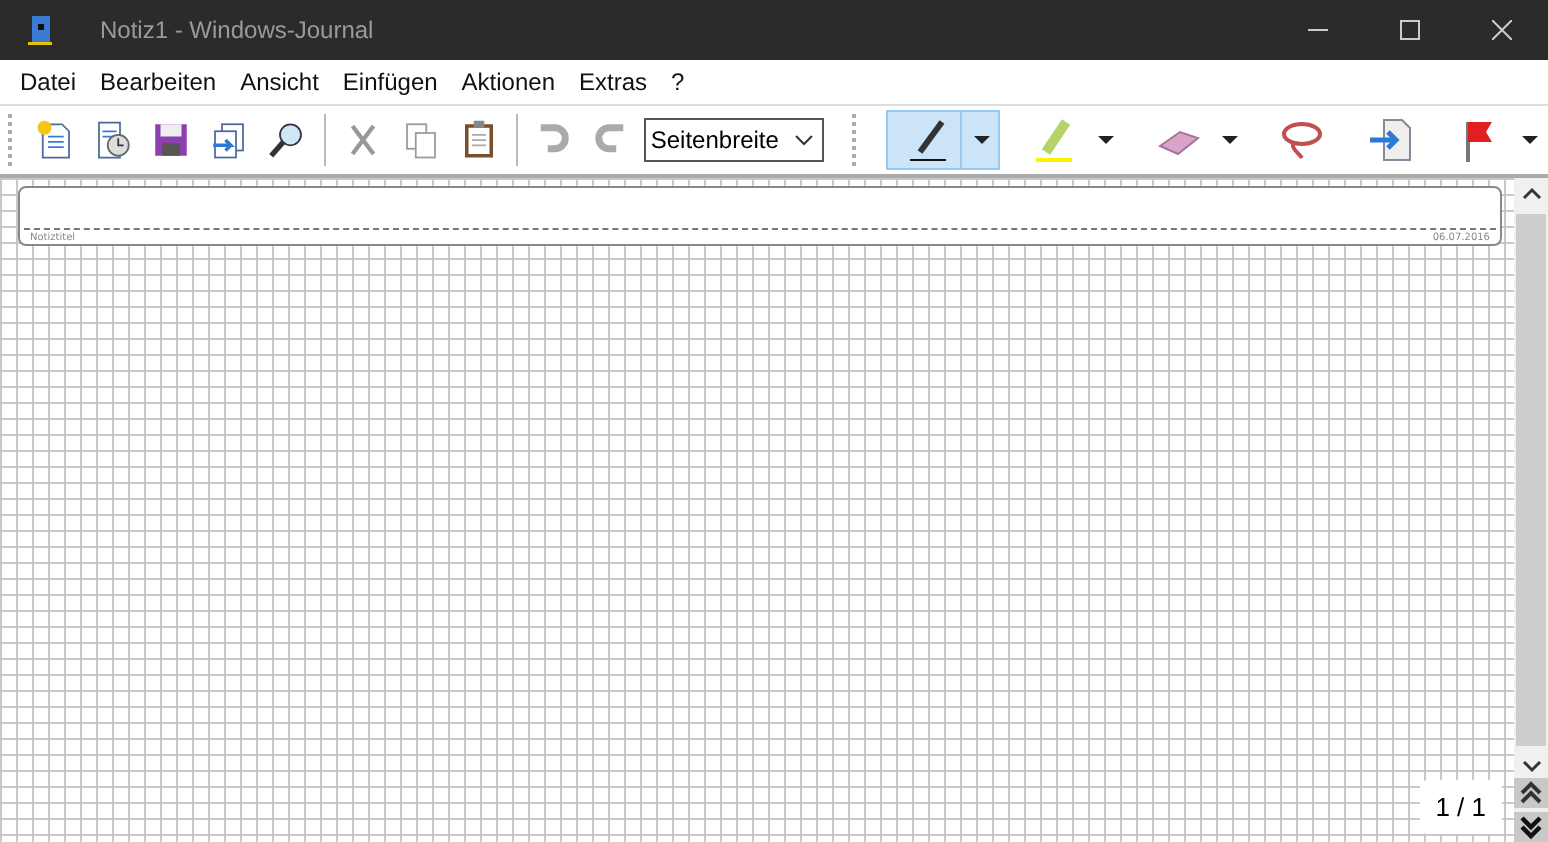 The height and width of the screenshot is (842, 1548). Describe the element at coordinates (1531, 827) in the screenshot. I see `next-page-icon` at that location.